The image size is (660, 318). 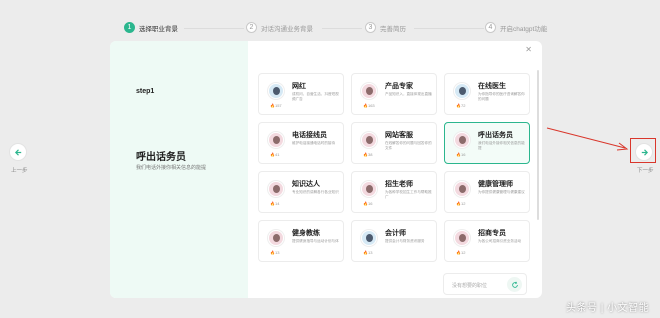 I want to click on prev-button, so click(x=18, y=152).